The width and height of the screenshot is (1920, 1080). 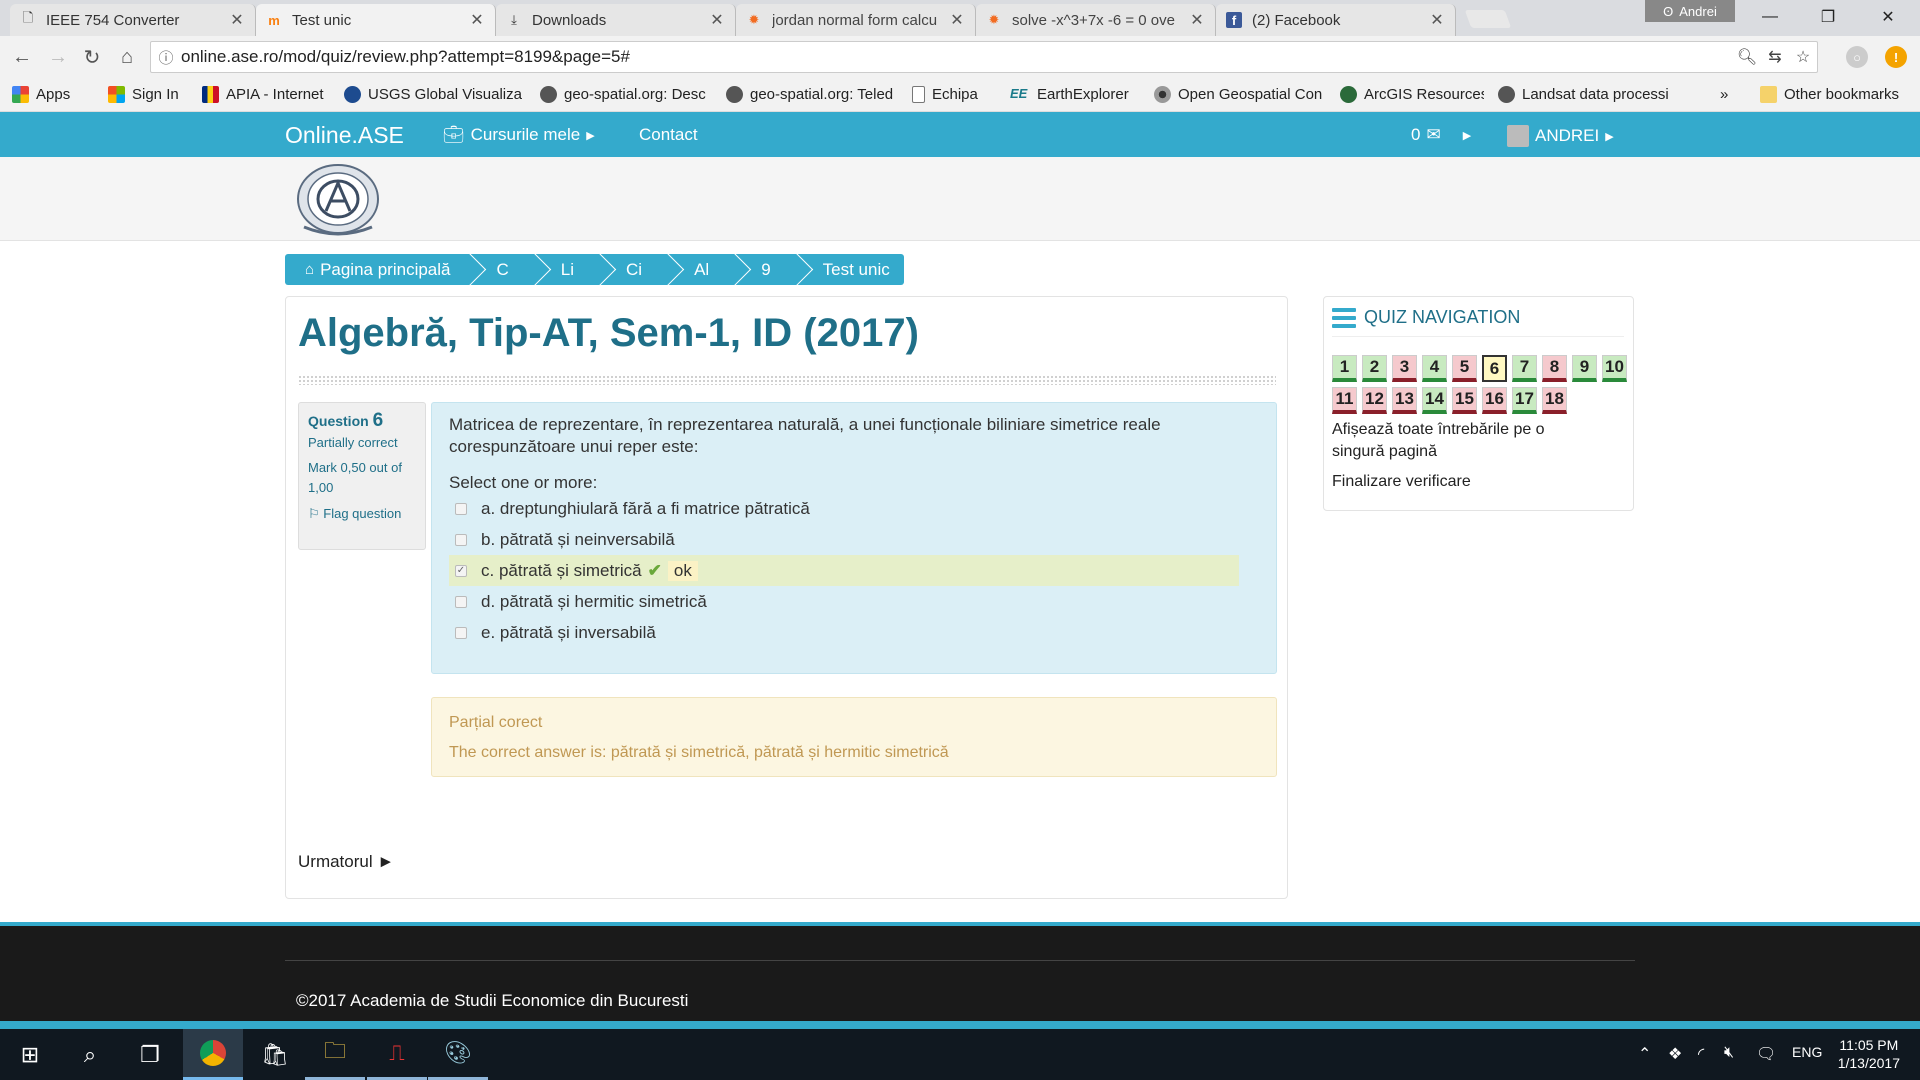 What do you see at coordinates (616, 20) in the screenshot?
I see `tab-downloads: ⤓ Downloads ✕` at bounding box center [616, 20].